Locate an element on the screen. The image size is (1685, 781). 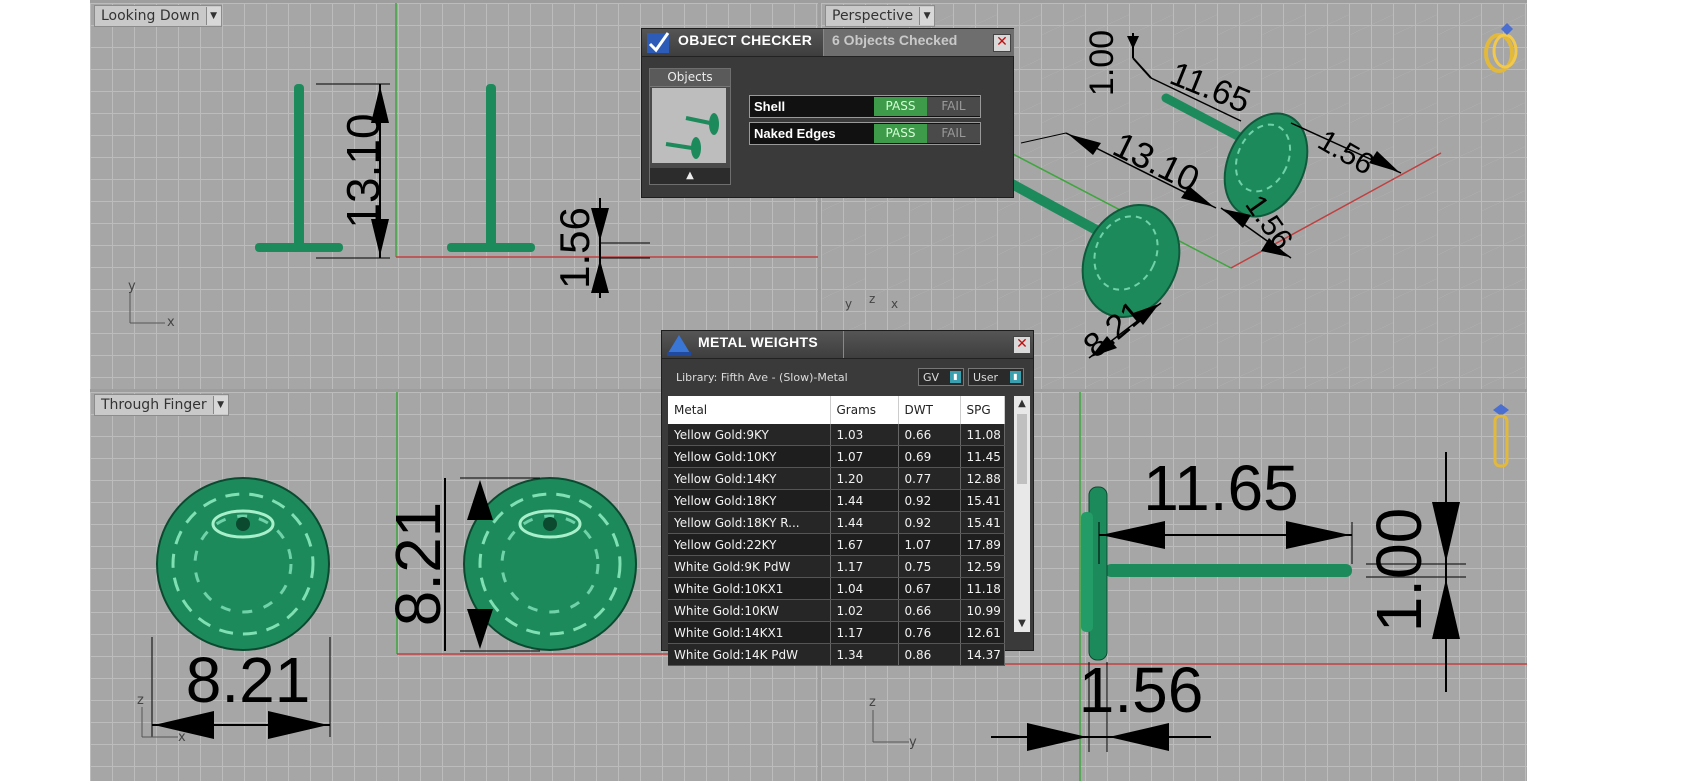
table-row: White Gold:9K PdW 1.17 0.75 12.59 is located at coordinates (836, 566).